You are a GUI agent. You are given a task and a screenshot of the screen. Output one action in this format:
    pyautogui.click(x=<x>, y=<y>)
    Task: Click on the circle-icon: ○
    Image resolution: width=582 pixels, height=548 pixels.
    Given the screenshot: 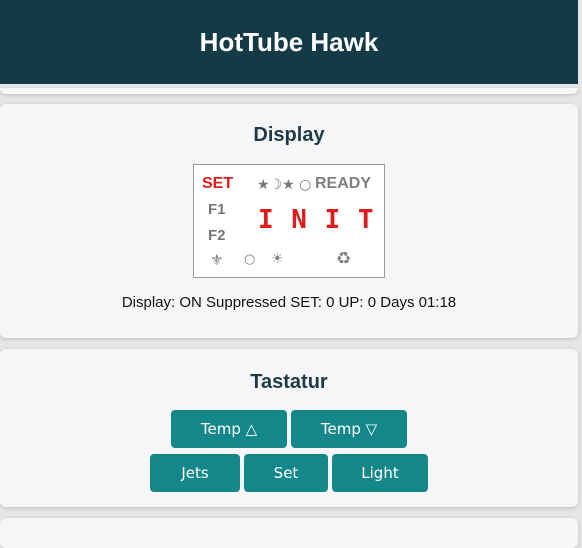 What is the action you would take?
    pyautogui.click(x=250, y=259)
    